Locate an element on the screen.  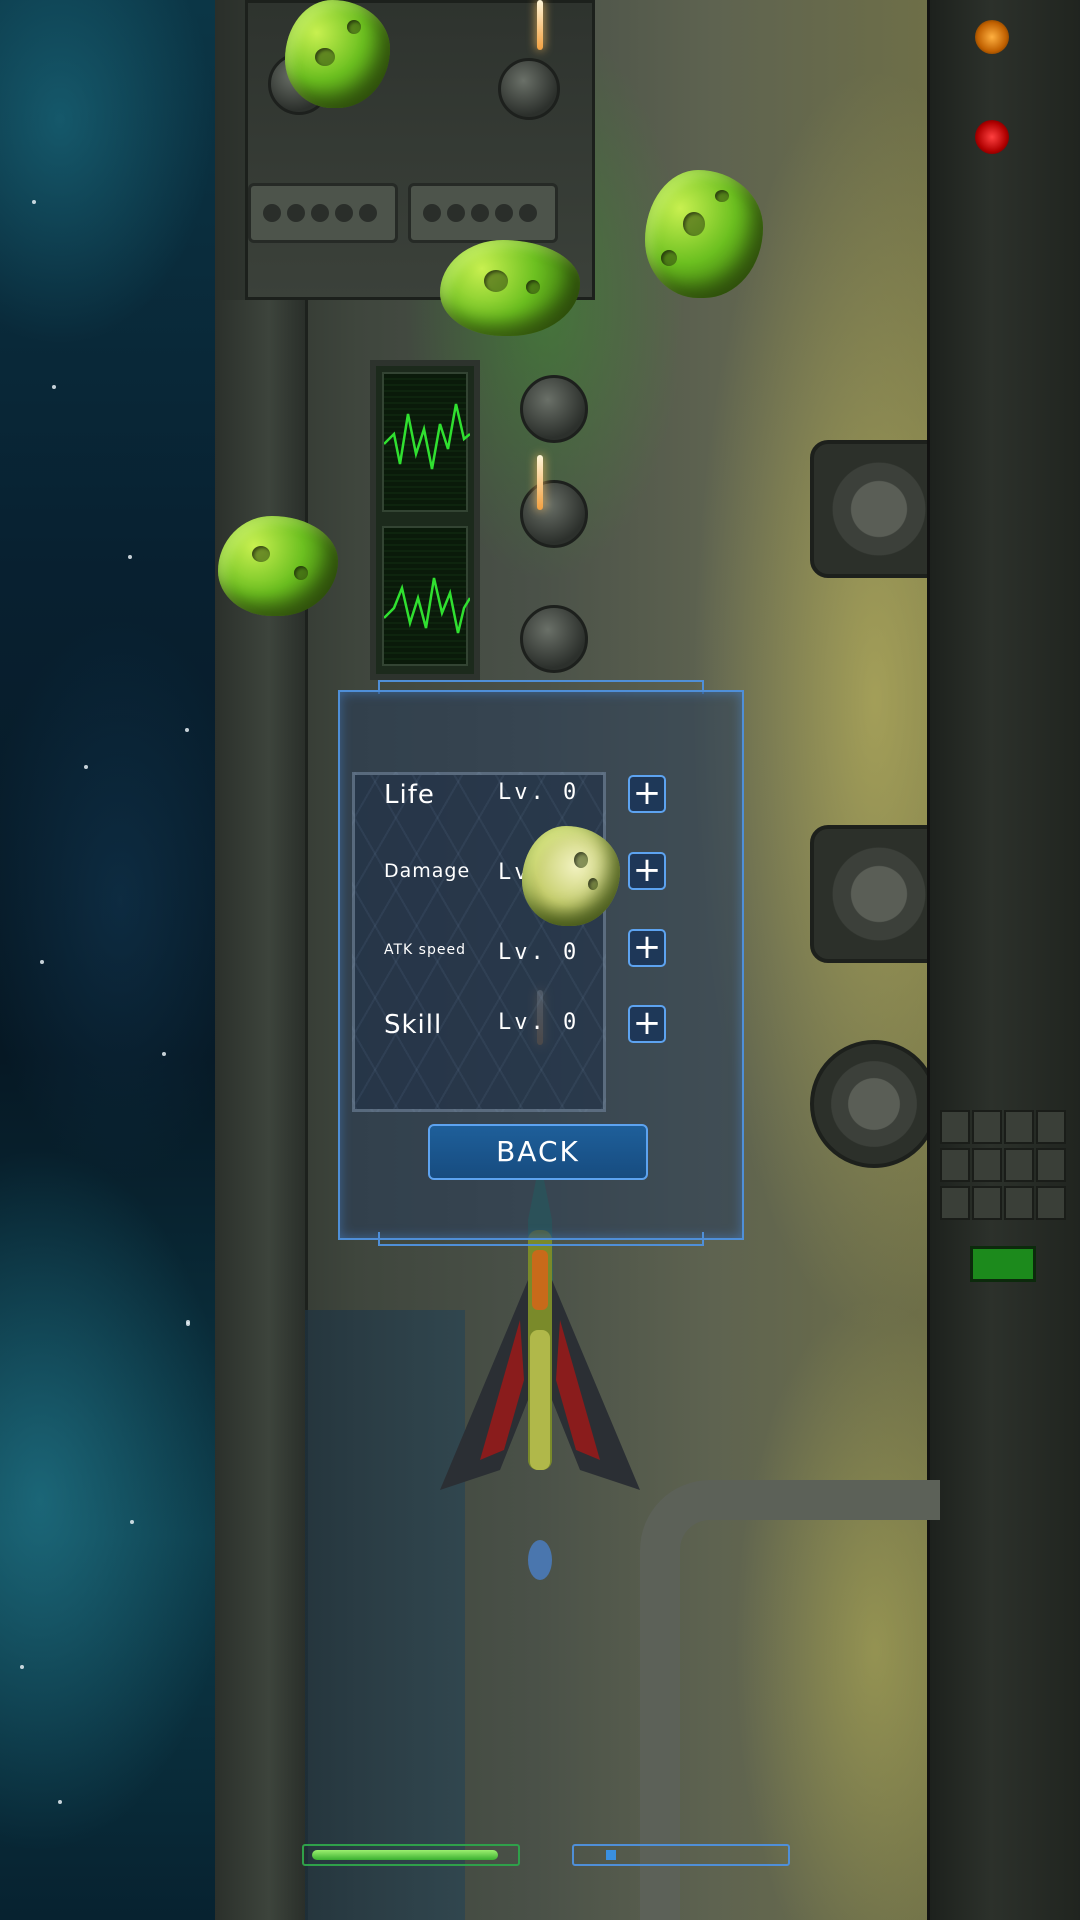
round-plate is located at coordinates (874, 1104).